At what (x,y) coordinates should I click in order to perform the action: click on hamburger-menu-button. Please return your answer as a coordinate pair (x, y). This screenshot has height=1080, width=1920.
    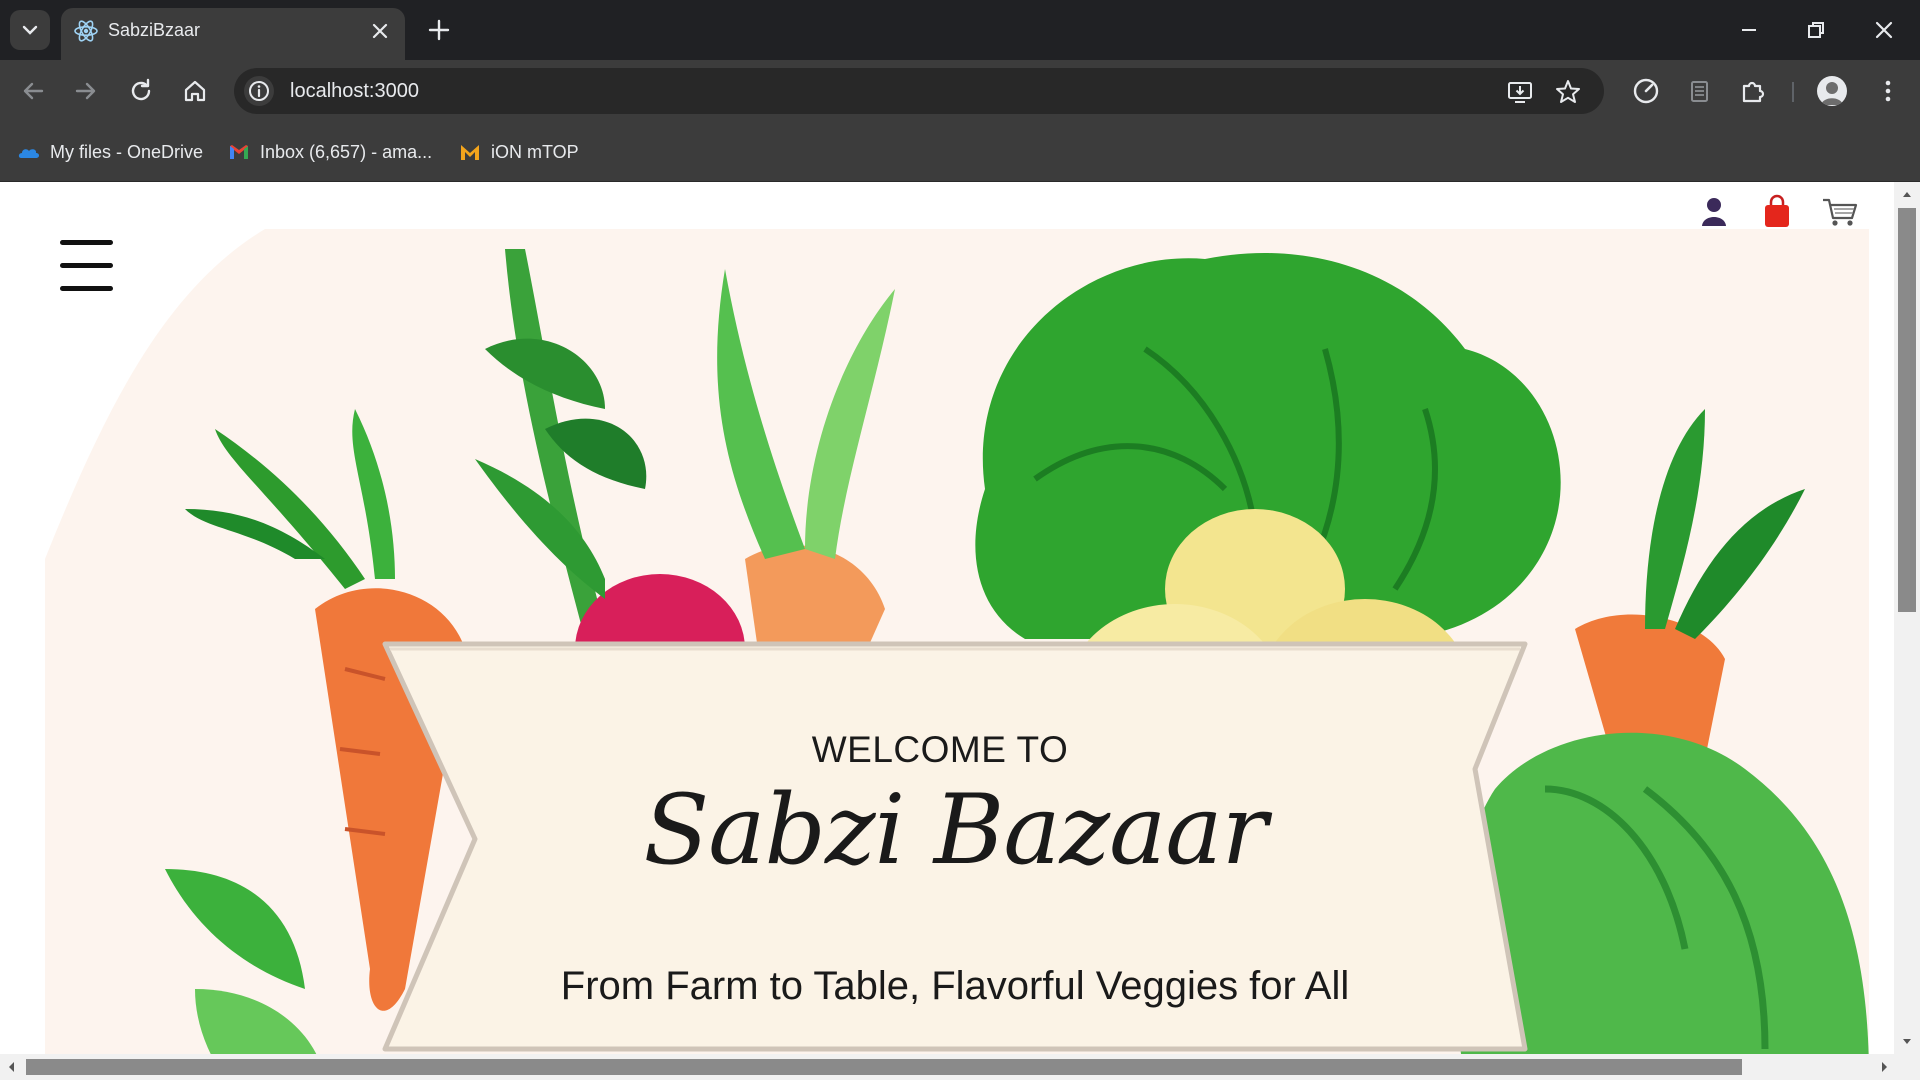
    Looking at the image, I should click on (86, 266).